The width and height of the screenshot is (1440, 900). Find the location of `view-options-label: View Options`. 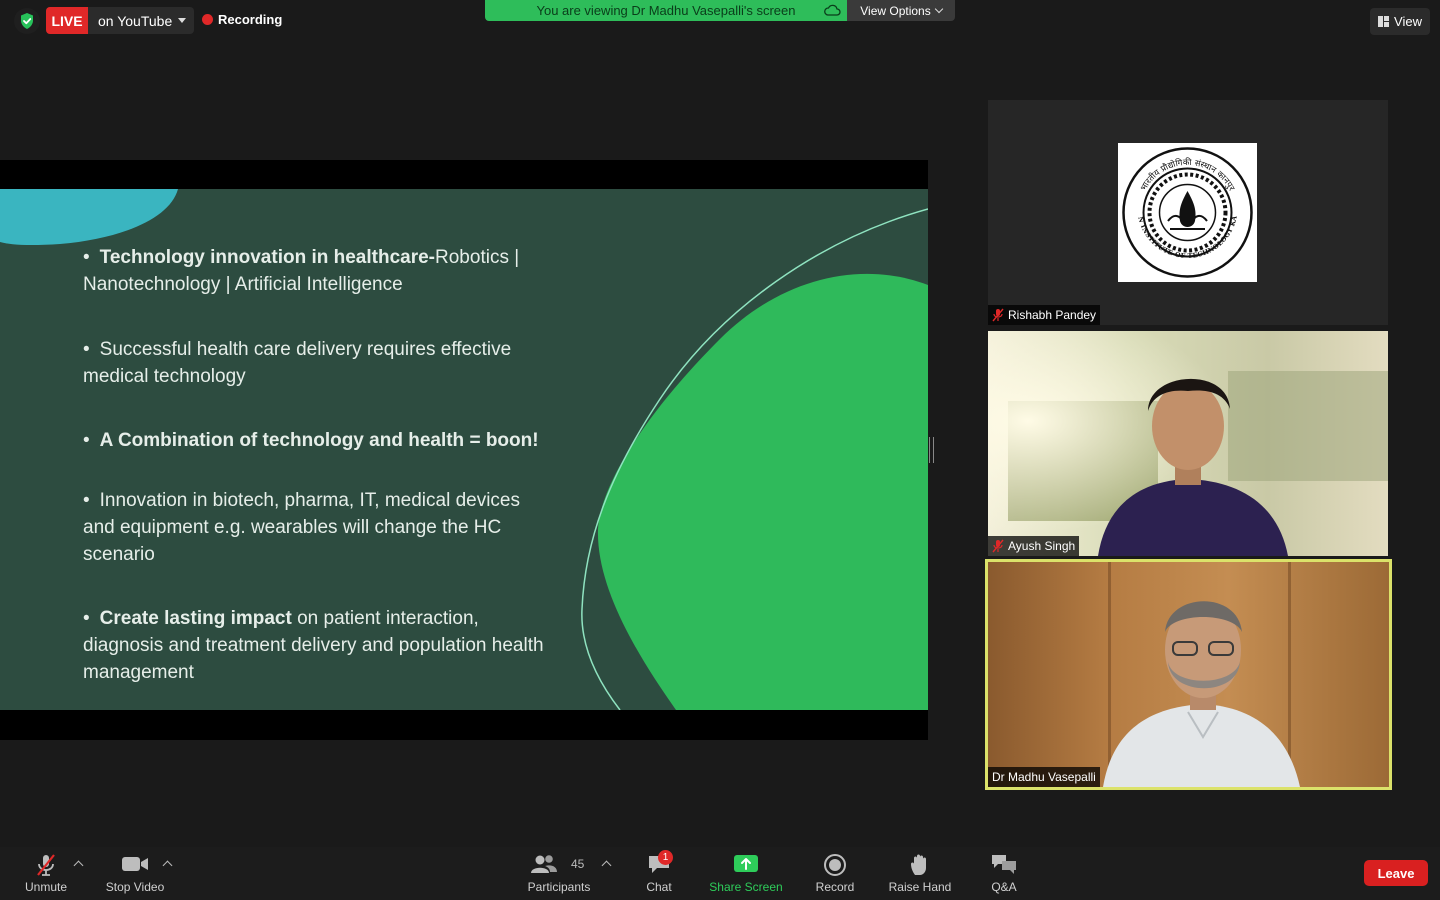

view-options-label: View Options is located at coordinates (895, 10).